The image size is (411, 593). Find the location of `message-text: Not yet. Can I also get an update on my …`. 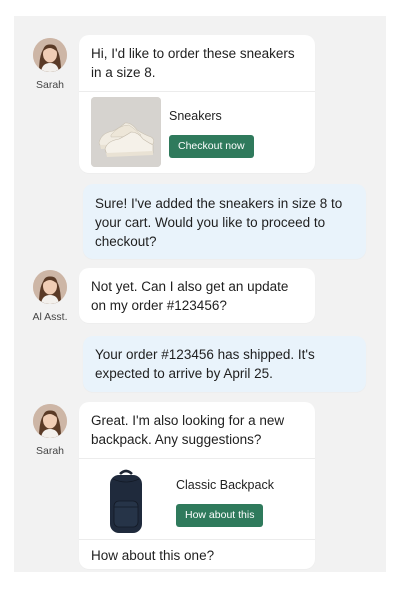

message-text: Not yet. Can I also get an update on my … is located at coordinates (190, 296).